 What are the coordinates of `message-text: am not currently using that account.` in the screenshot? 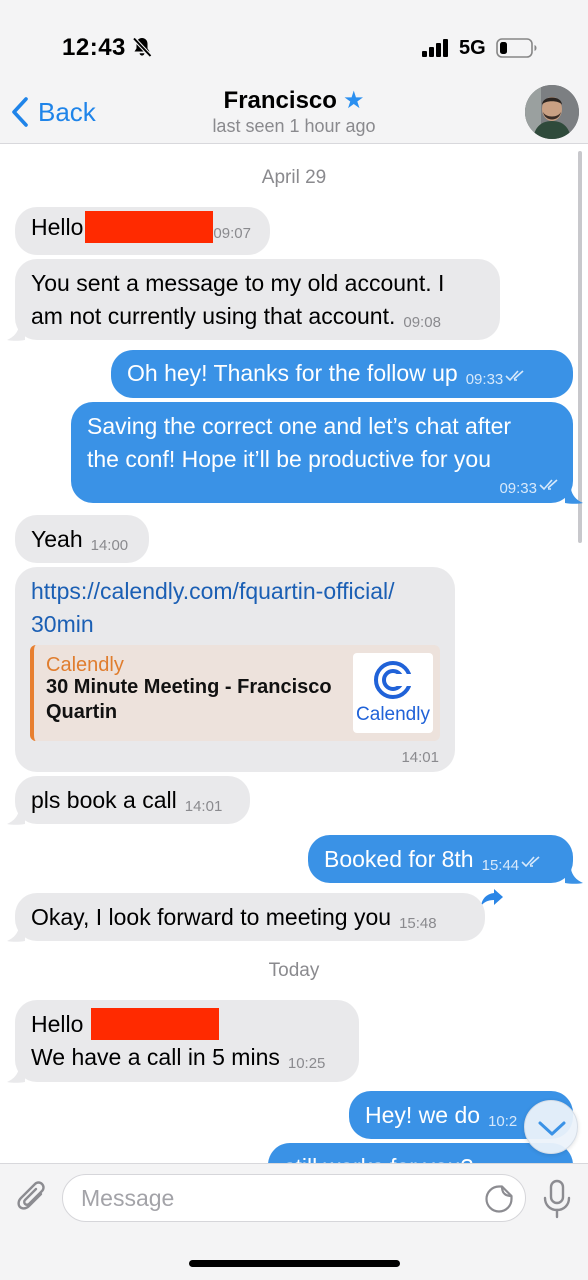 It's located at (213, 316).